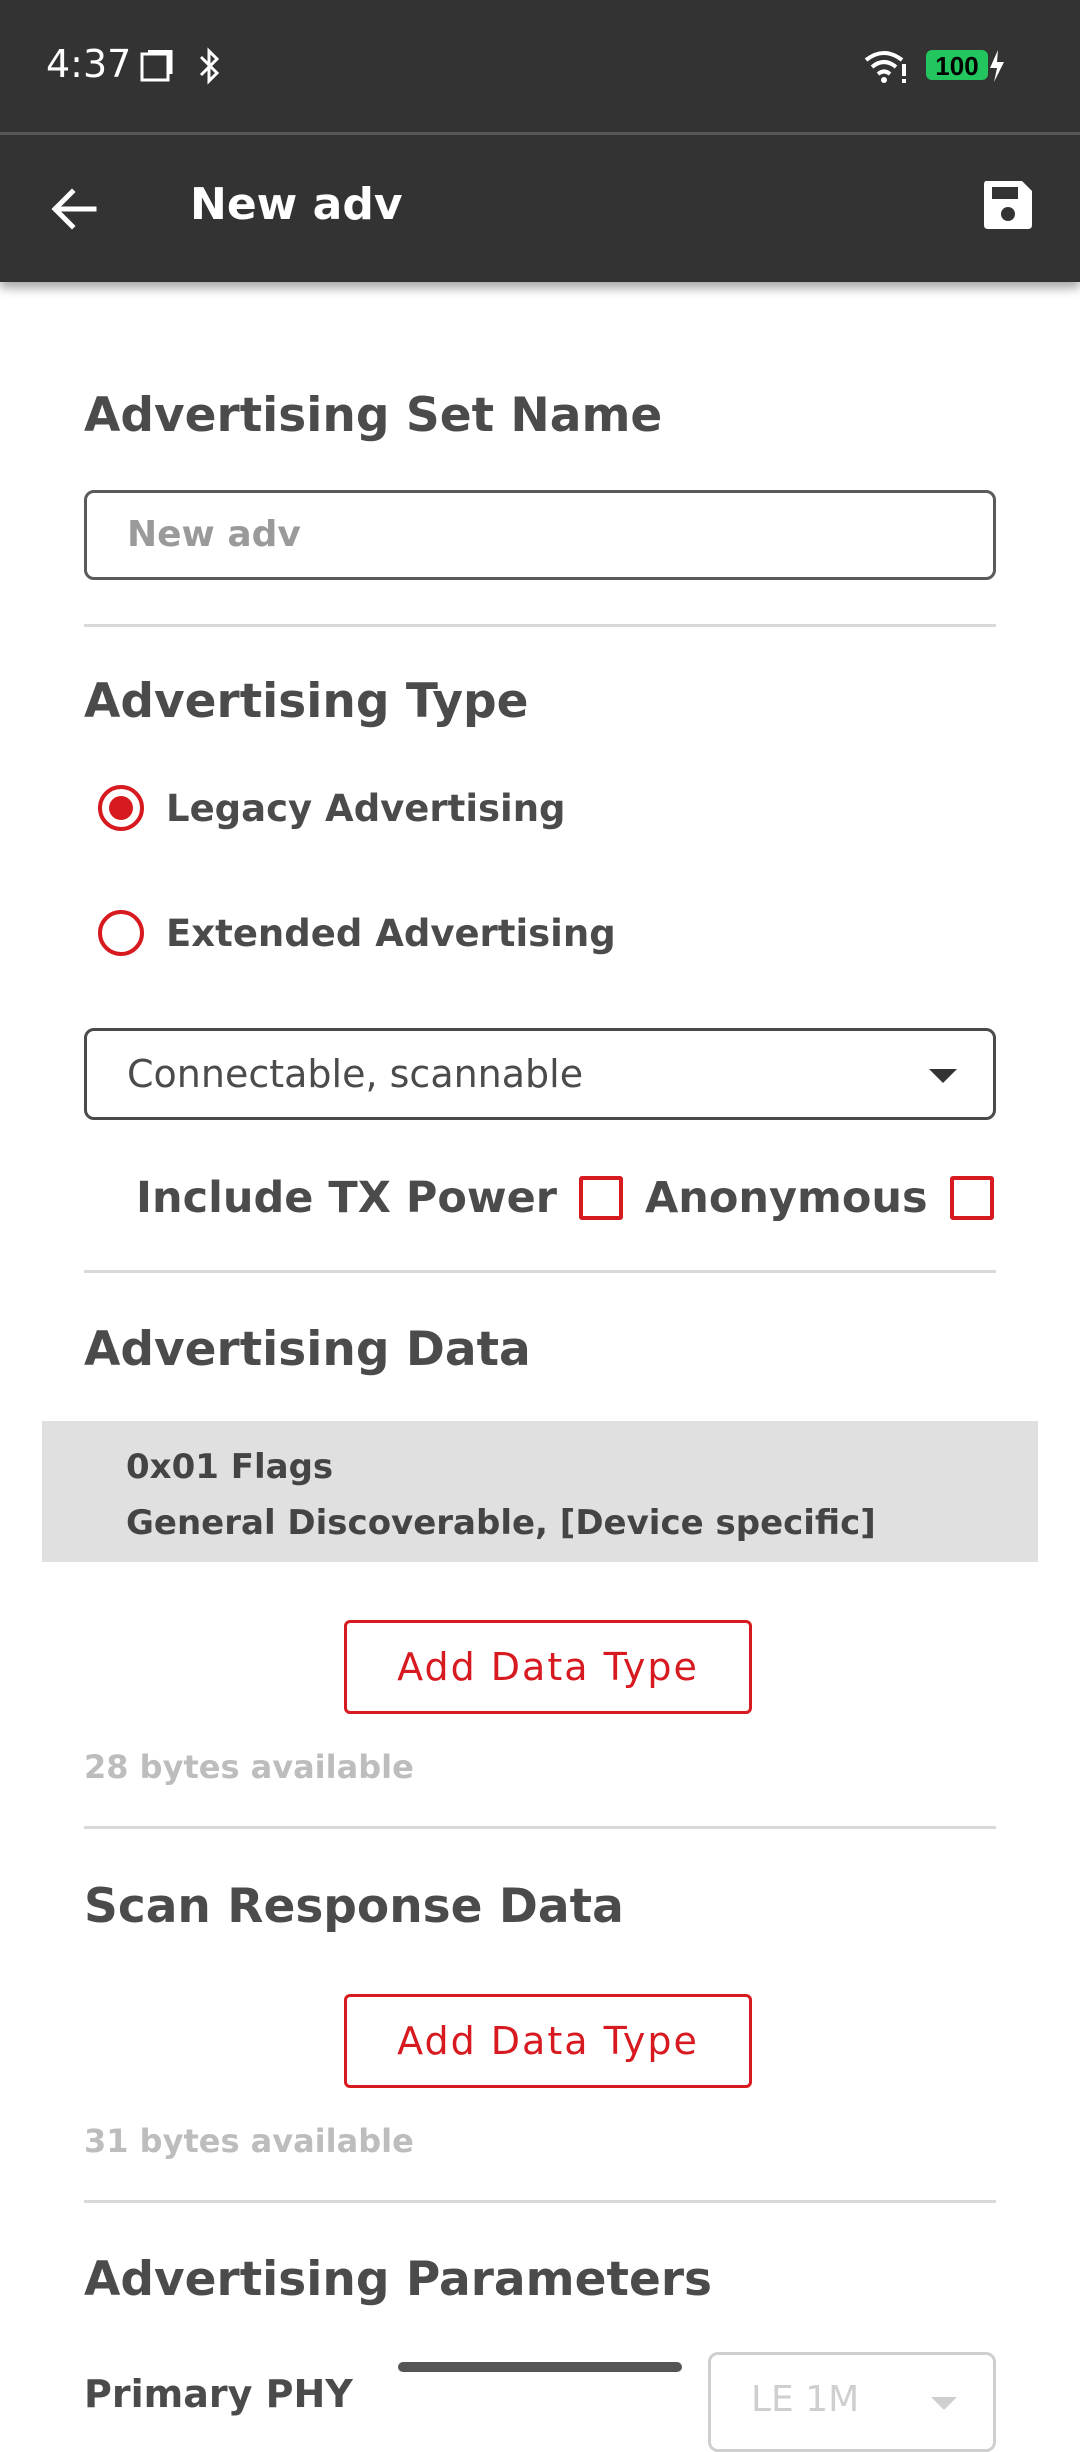  I want to click on data-type-name: 0x01 Flags, so click(230, 1467).